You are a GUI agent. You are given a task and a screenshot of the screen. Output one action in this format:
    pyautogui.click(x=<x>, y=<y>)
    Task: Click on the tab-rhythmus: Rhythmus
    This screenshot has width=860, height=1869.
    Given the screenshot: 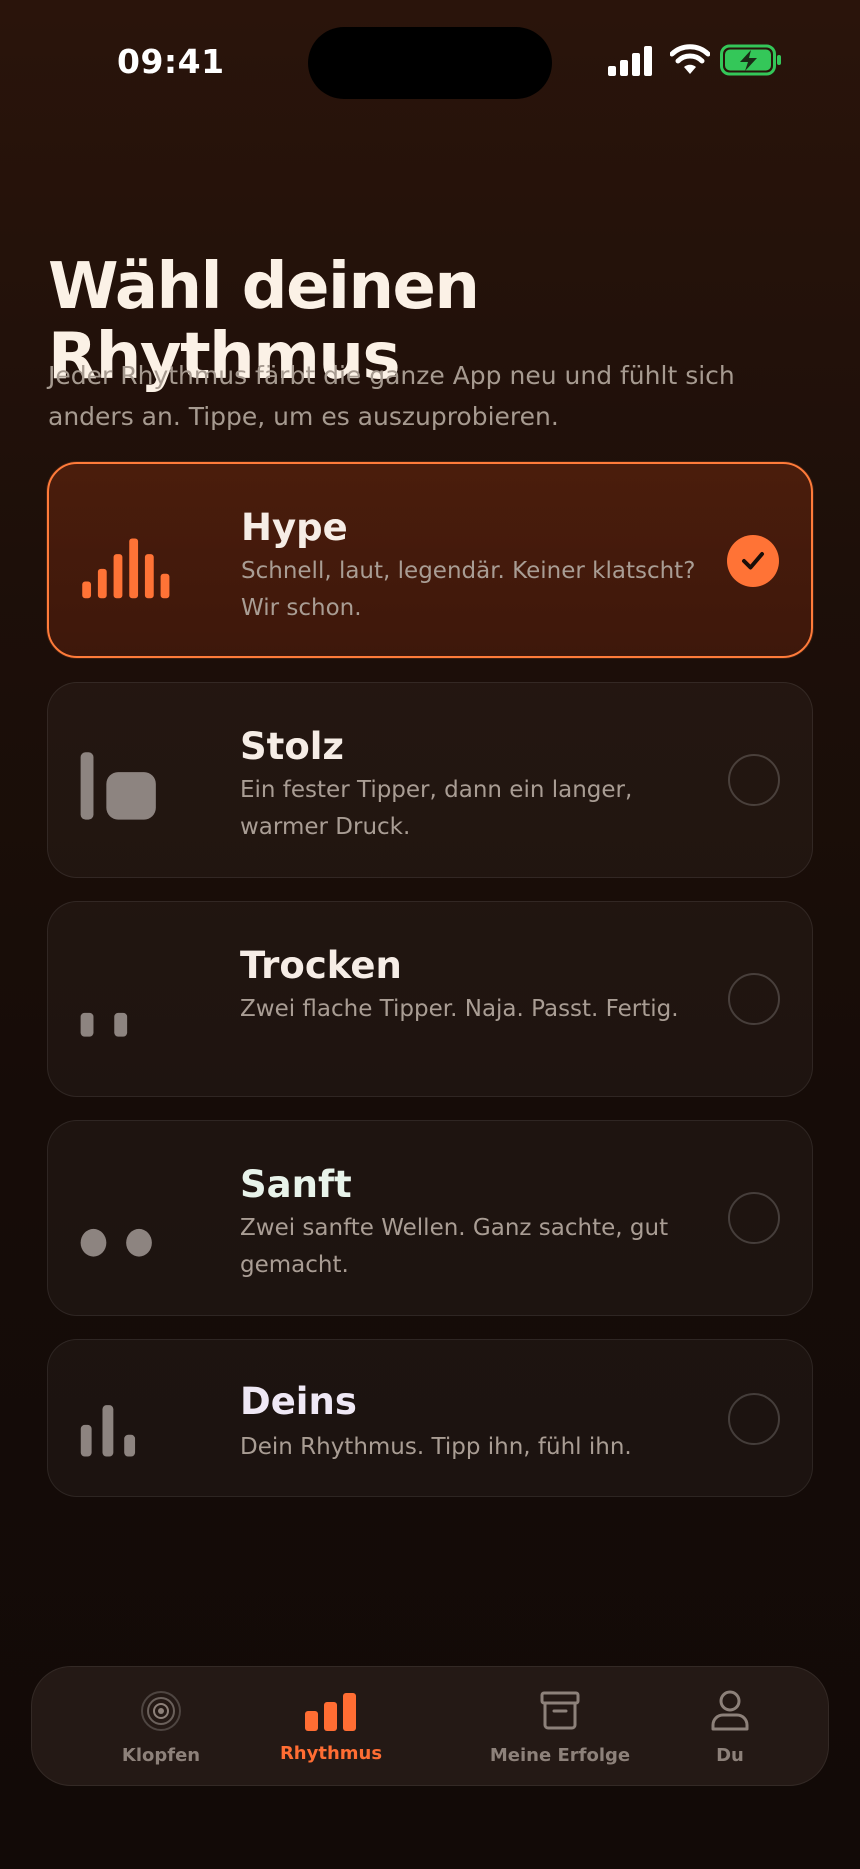 What is the action you would take?
    pyautogui.click(x=331, y=1727)
    